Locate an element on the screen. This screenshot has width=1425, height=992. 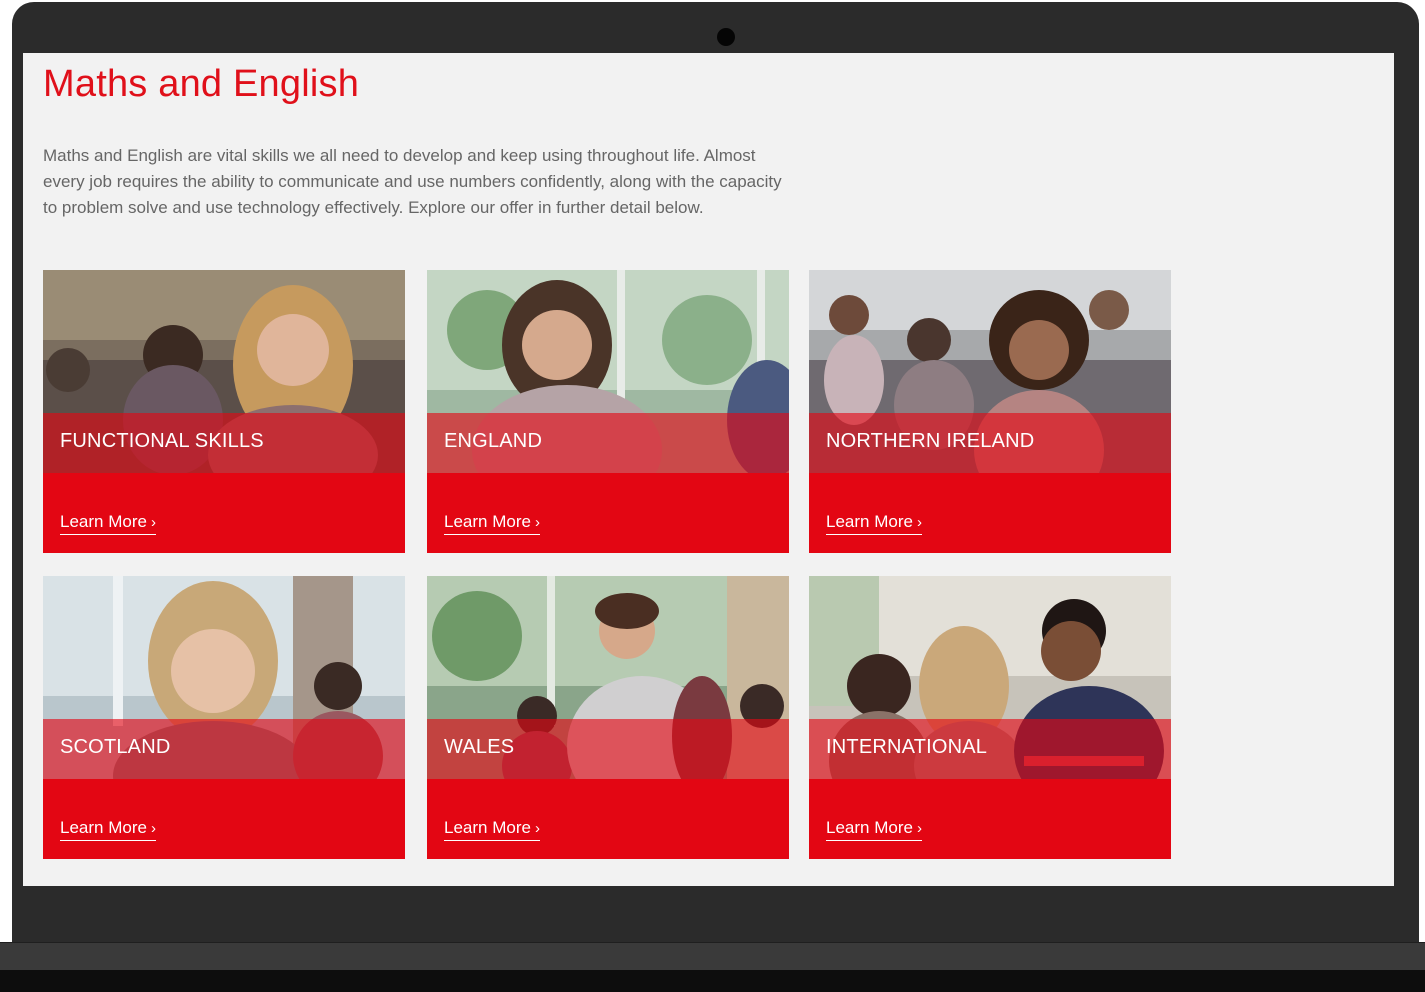
card-international: INTERNATIONAL Learn More › is located at coordinates (990, 717).